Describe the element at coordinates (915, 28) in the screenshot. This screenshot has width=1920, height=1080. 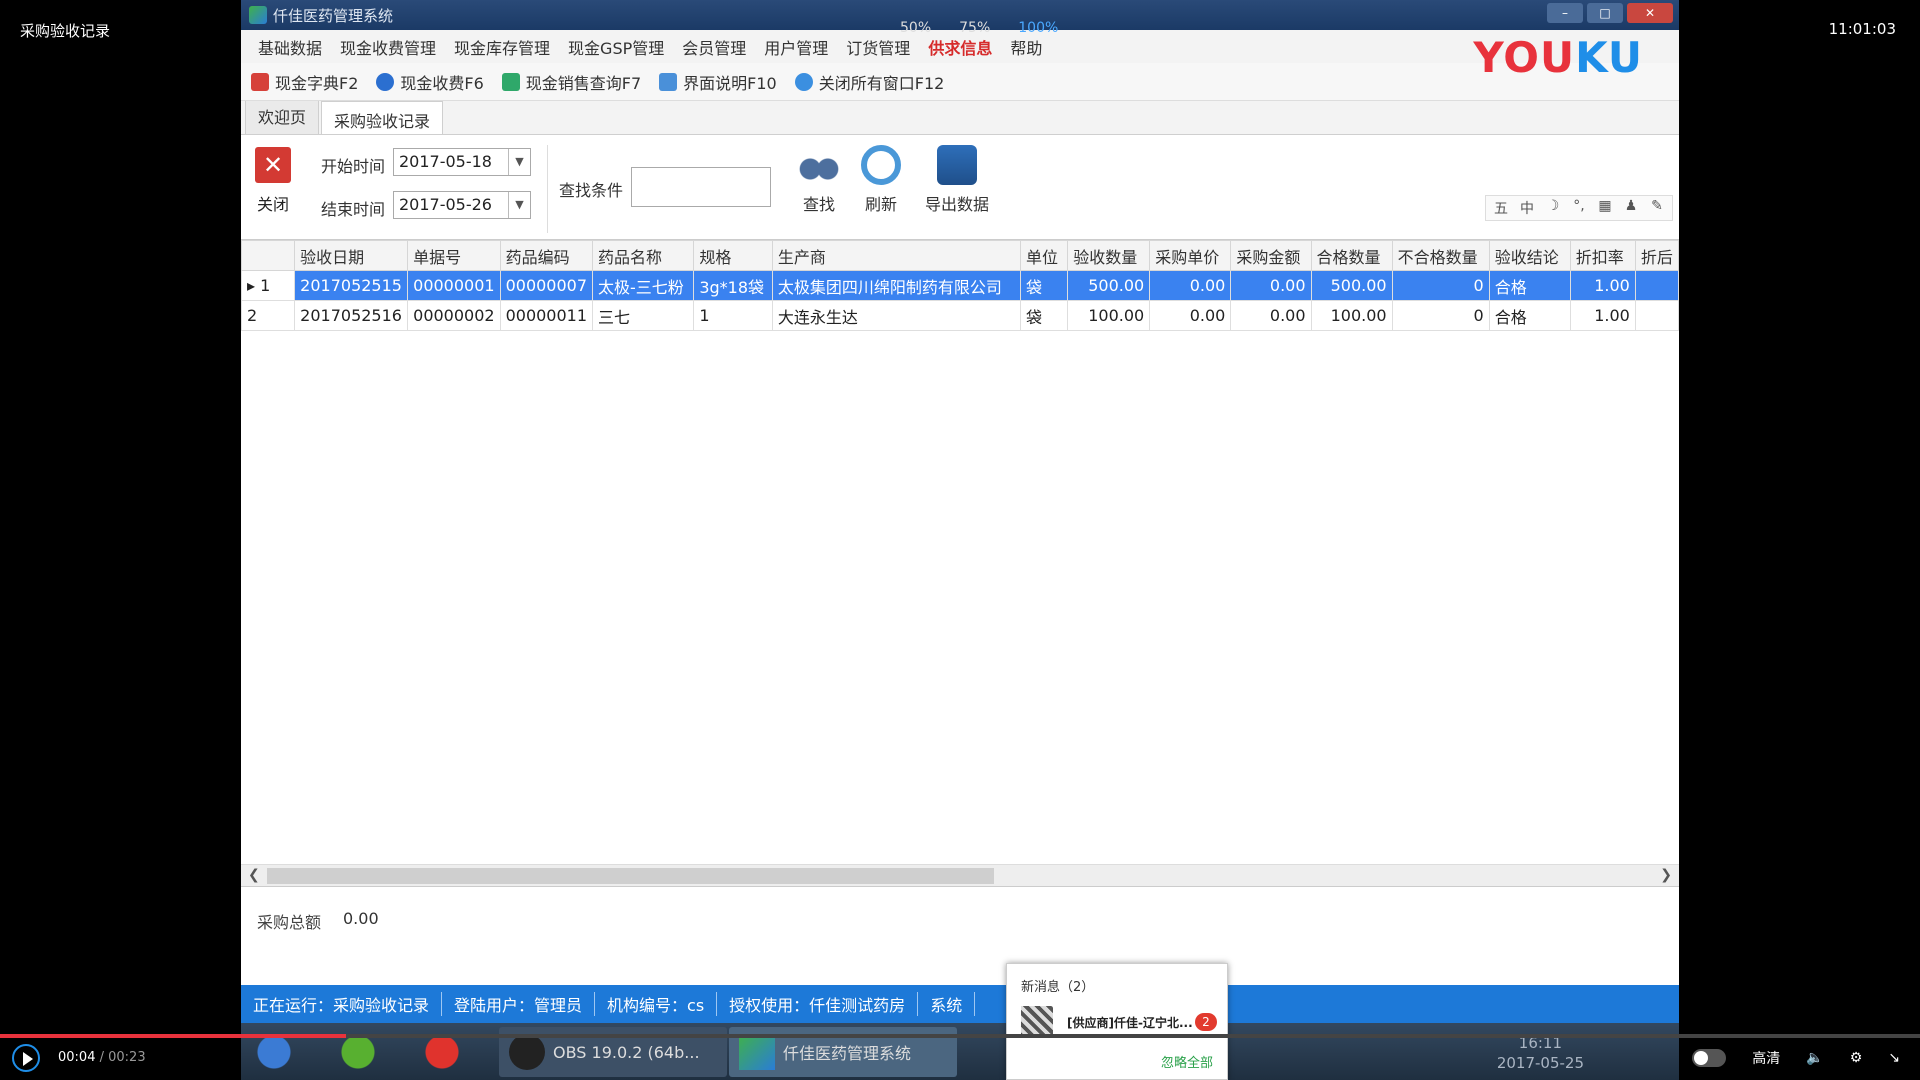
I see `zoom-50: 50%` at that location.